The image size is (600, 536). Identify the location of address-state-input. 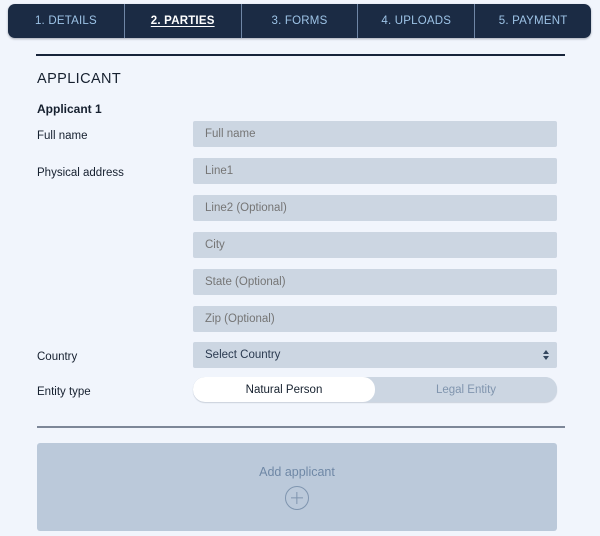
(375, 282).